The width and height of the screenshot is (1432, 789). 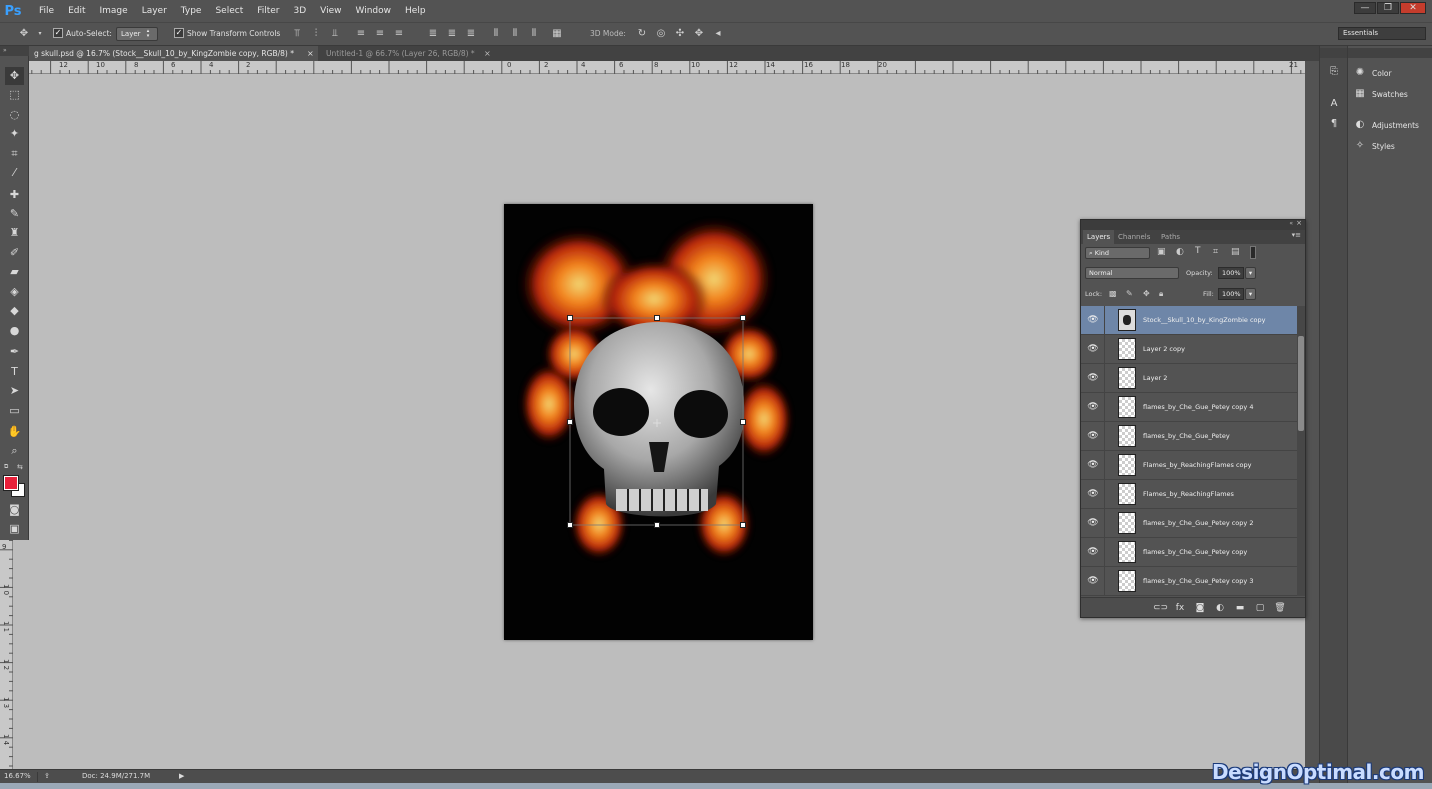 What do you see at coordinates (1334, 72) in the screenshot?
I see `history-panel-icon: ⎘` at bounding box center [1334, 72].